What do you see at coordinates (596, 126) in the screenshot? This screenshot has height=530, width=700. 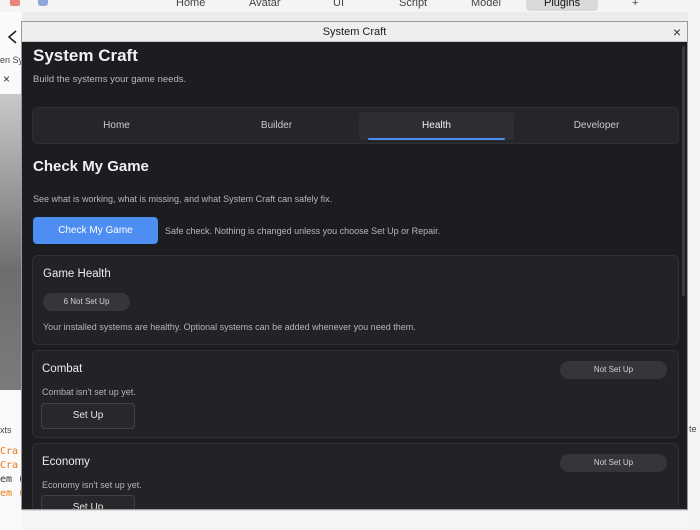 I see `tab-developer: Developer` at bounding box center [596, 126].